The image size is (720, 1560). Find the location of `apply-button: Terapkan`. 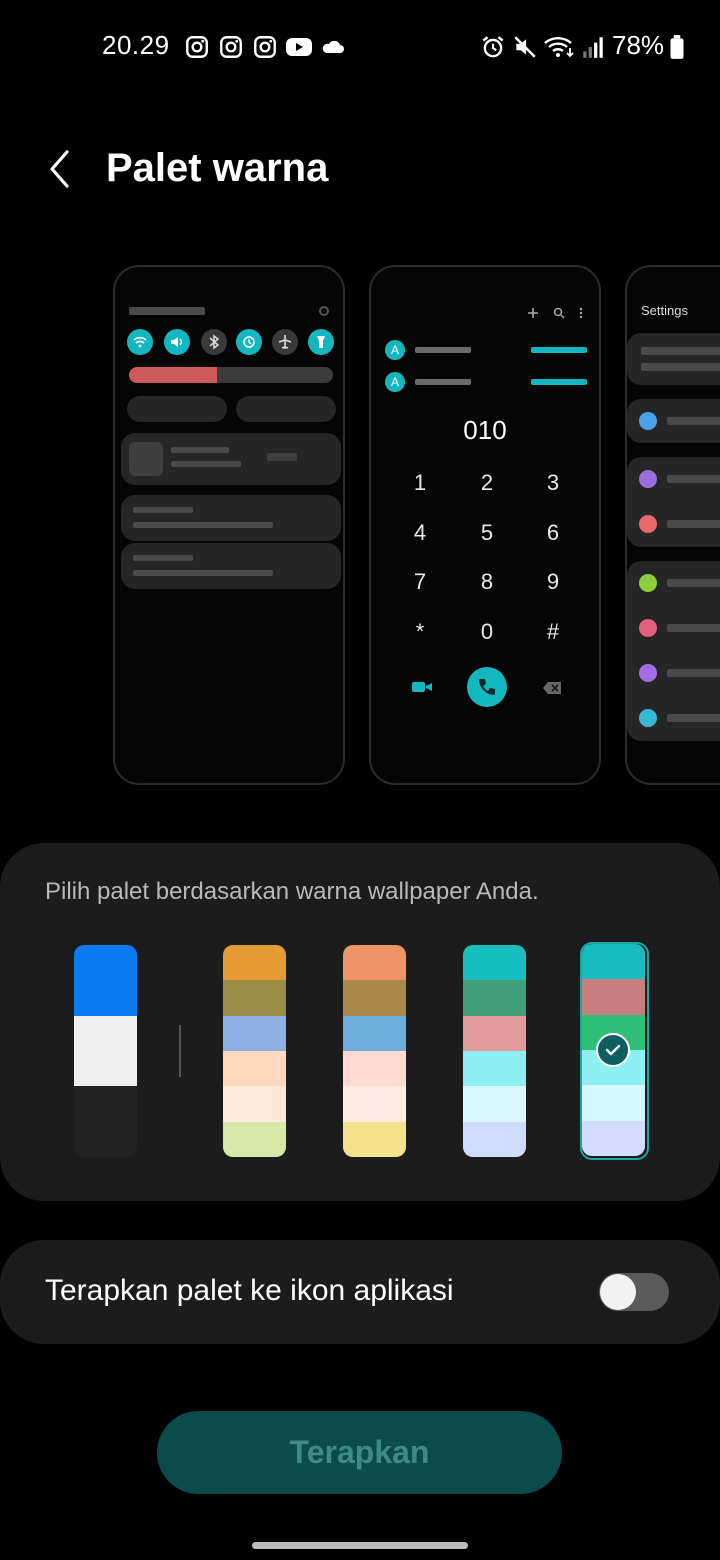

apply-button: Terapkan is located at coordinates (359, 1452).